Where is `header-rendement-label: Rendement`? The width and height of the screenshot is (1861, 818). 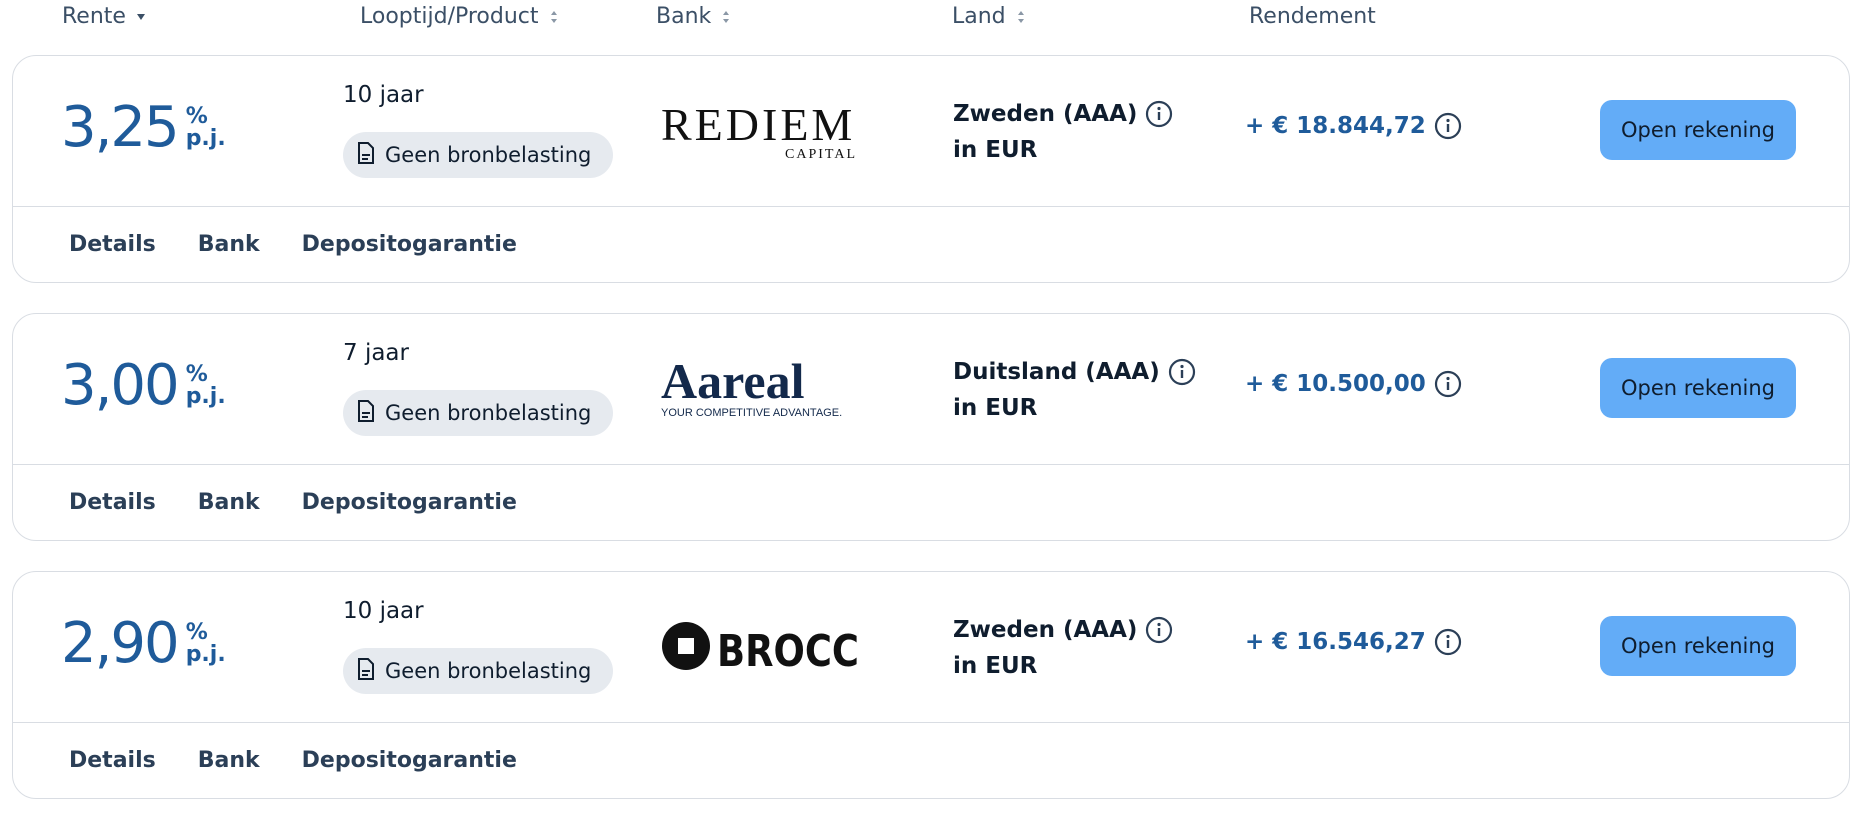
header-rendement-label: Rendement is located at coordinates (1312, 16).